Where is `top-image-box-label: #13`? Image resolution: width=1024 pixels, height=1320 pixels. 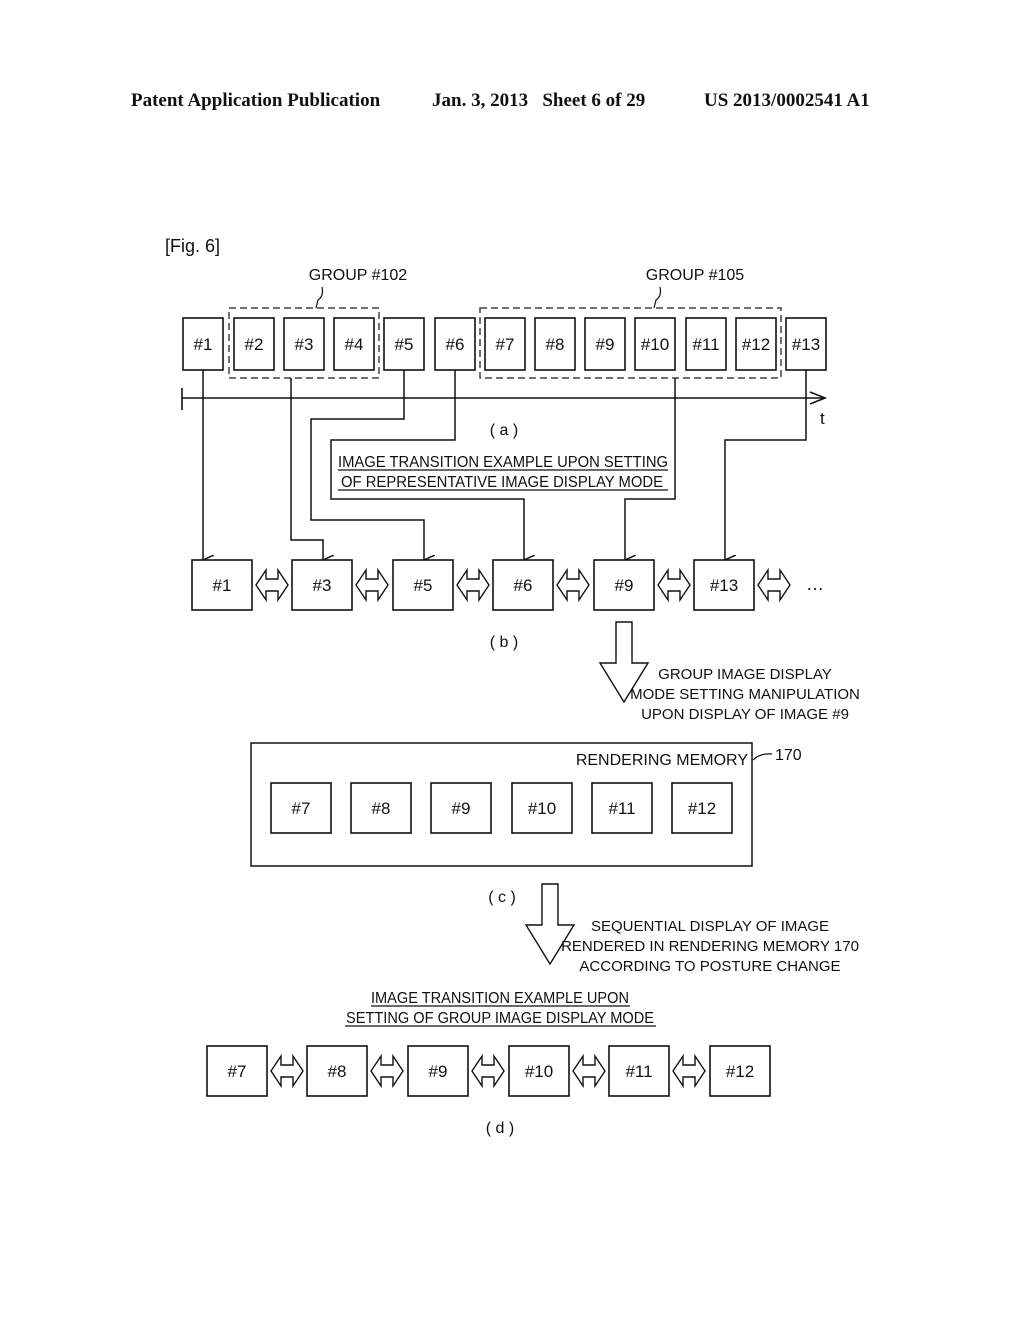 top-image-box-label: #13 is located at coordinates (806, 344).